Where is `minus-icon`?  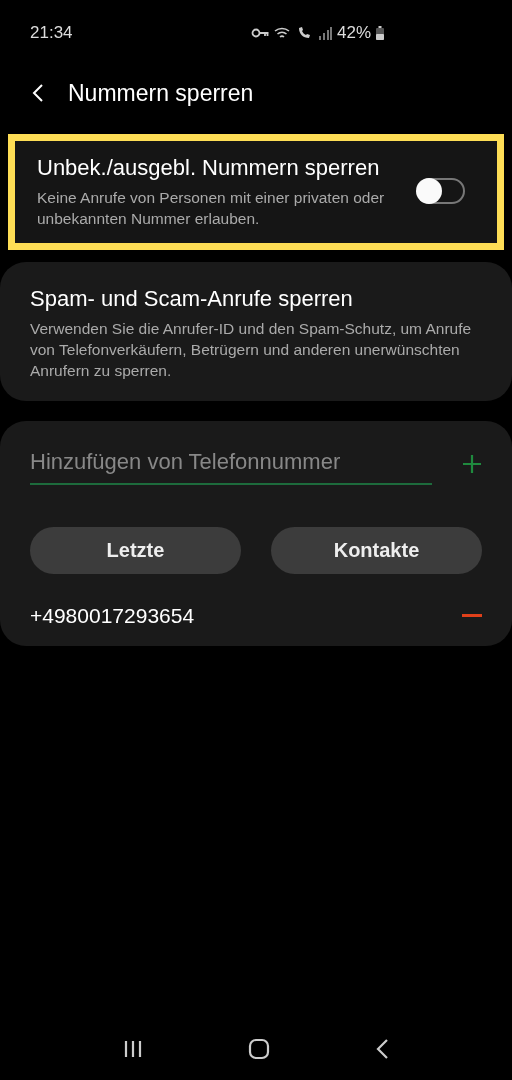
minus-icon is located at coordinates (472, 616).